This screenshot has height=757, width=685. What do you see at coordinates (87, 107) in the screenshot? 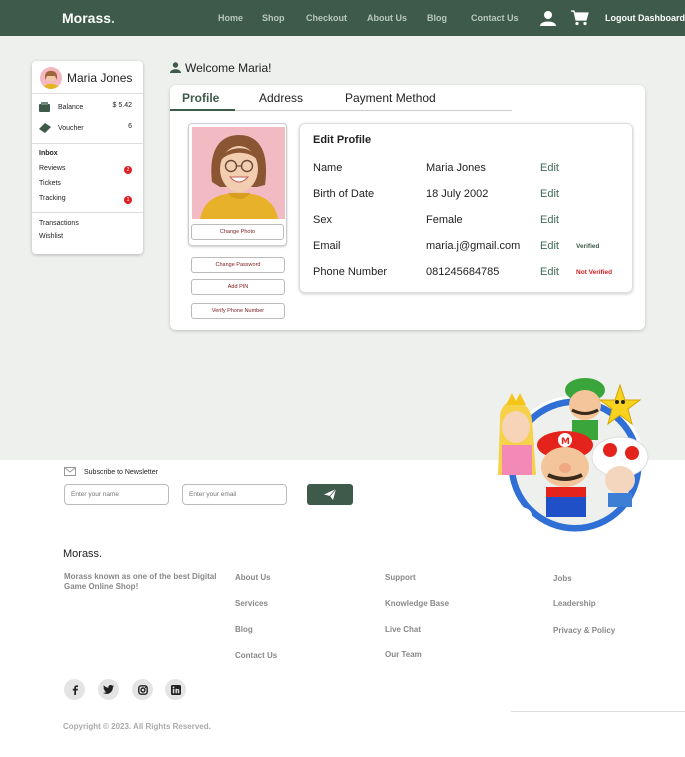
I see `balance-row: Balance $ 5.42` at bounding box center [87, 107].